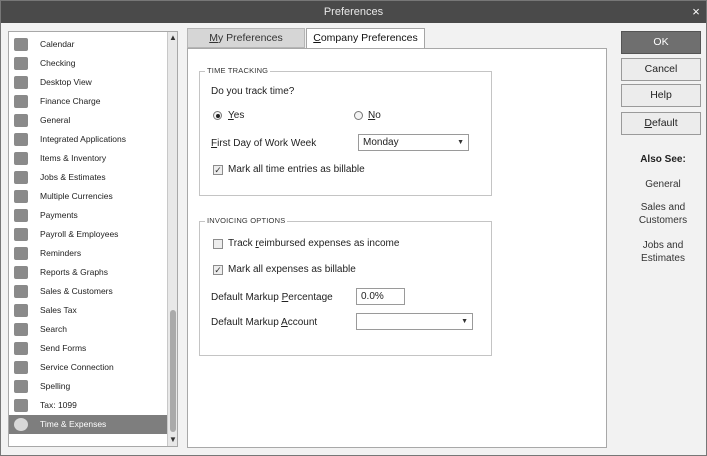 The image size is (707, 456). Describe the element at coordinates (21, 120) in the screenshot. I see `general-icon` at that location.